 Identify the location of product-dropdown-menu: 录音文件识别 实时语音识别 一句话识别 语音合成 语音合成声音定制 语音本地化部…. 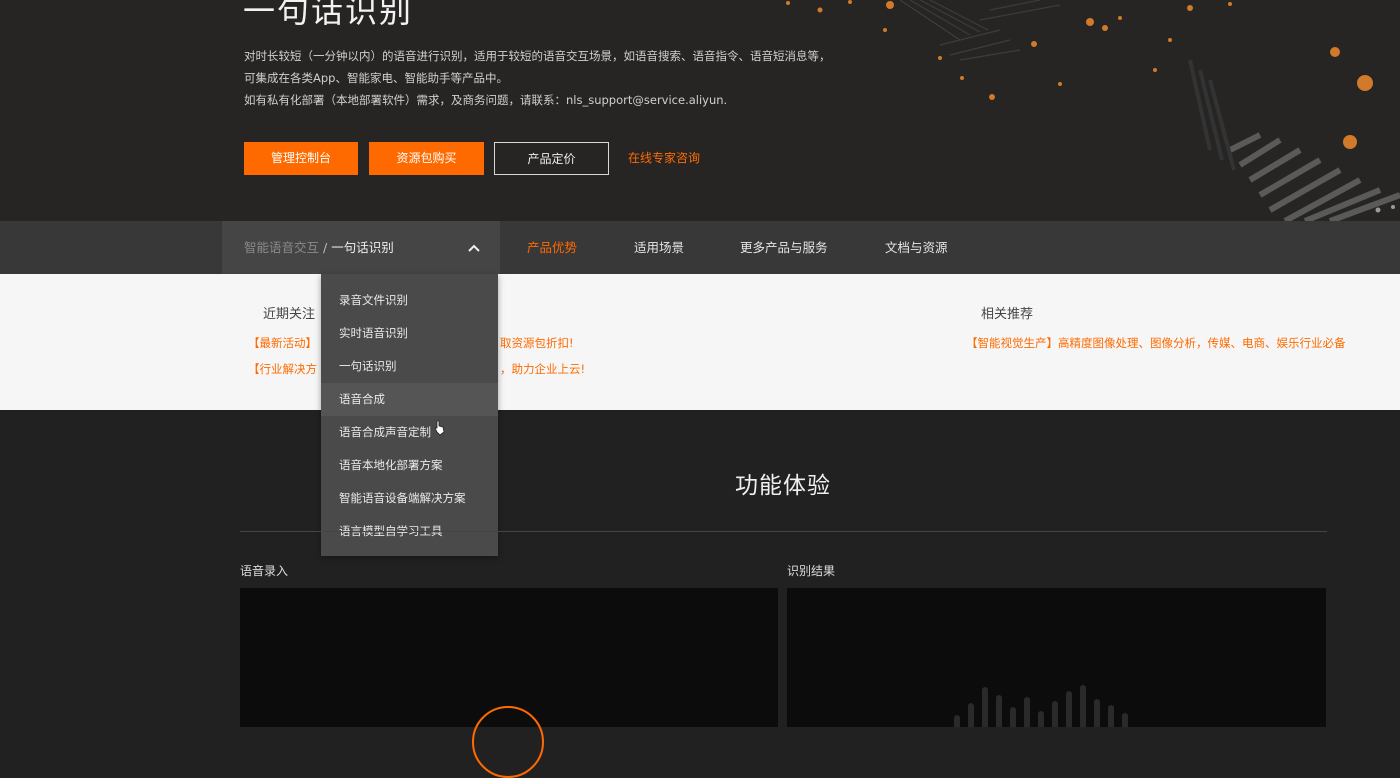
(409, 415).